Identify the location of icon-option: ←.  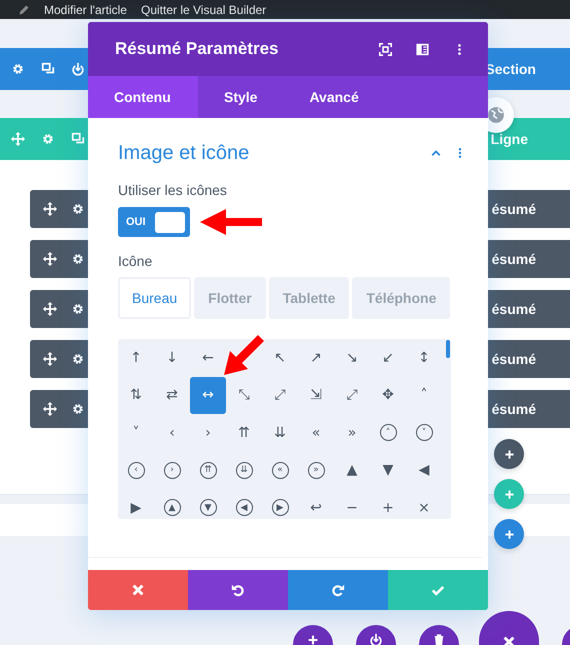
(208, 357).